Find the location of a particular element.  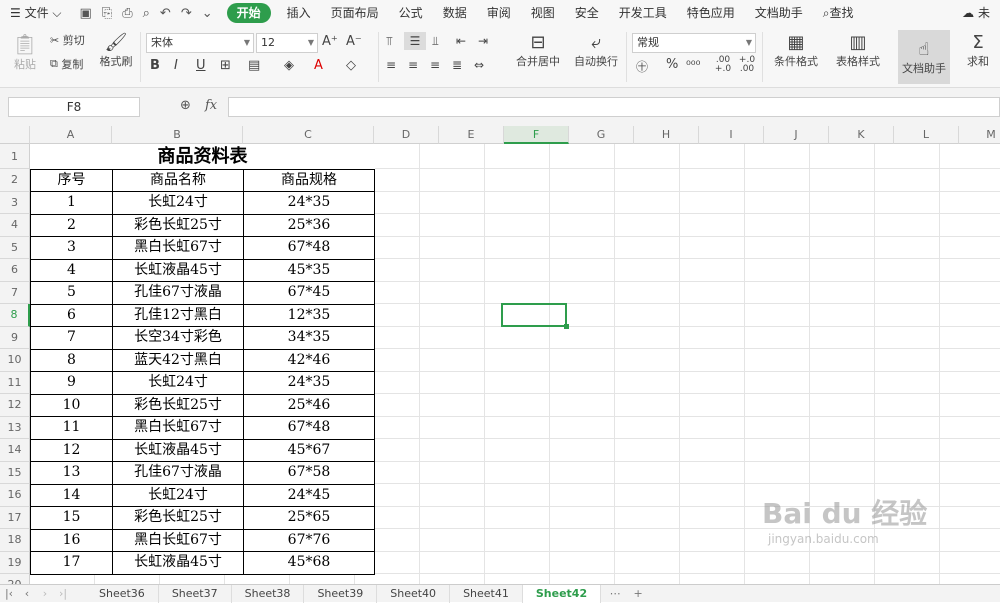

tab-formulas: 公式 is located at coordinates (411, 13).